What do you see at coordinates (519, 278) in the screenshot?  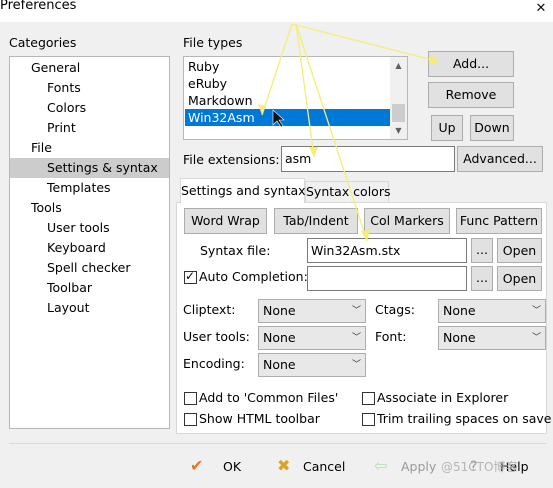 I see `auto-completion-open-button: Open` at bounding box center [519, 278].